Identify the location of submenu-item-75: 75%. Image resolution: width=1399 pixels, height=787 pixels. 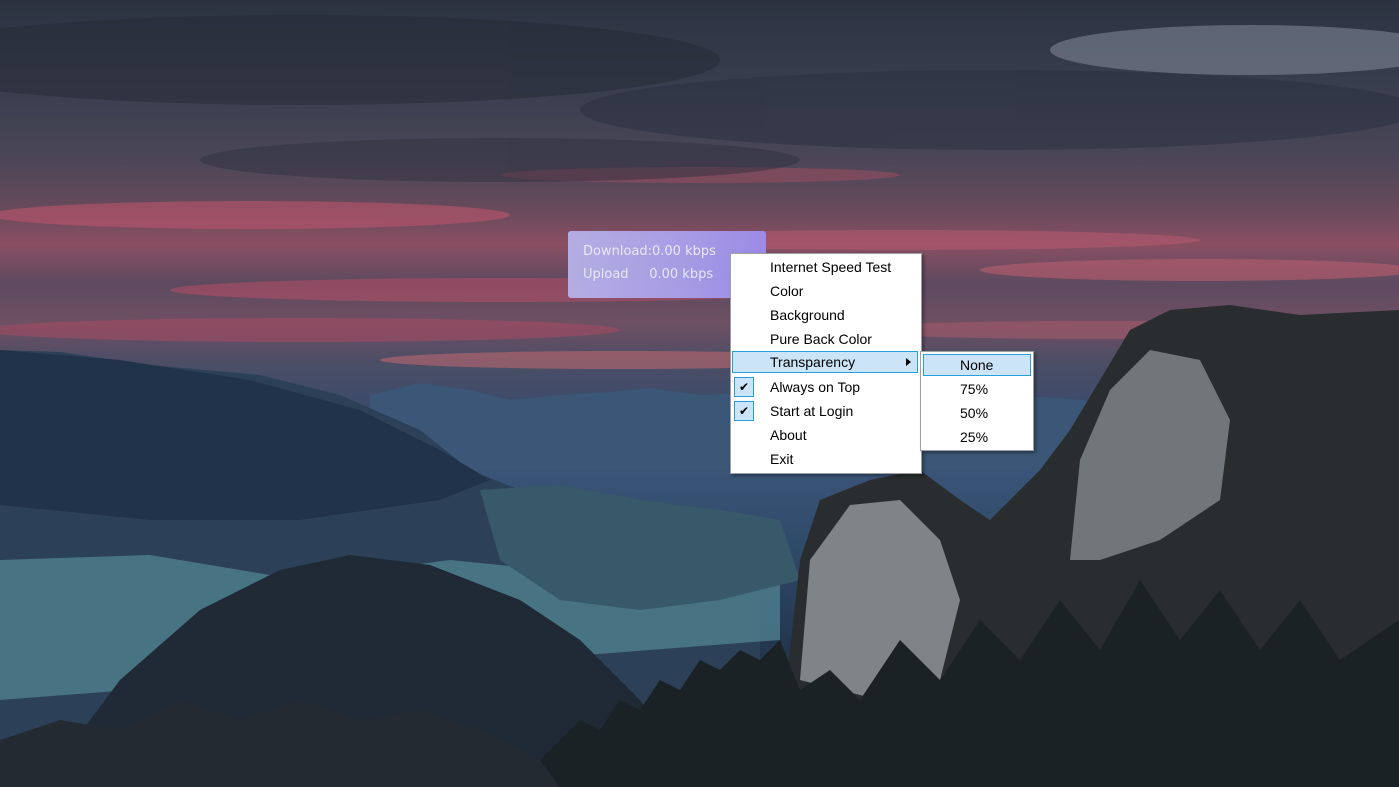
(977, 389).